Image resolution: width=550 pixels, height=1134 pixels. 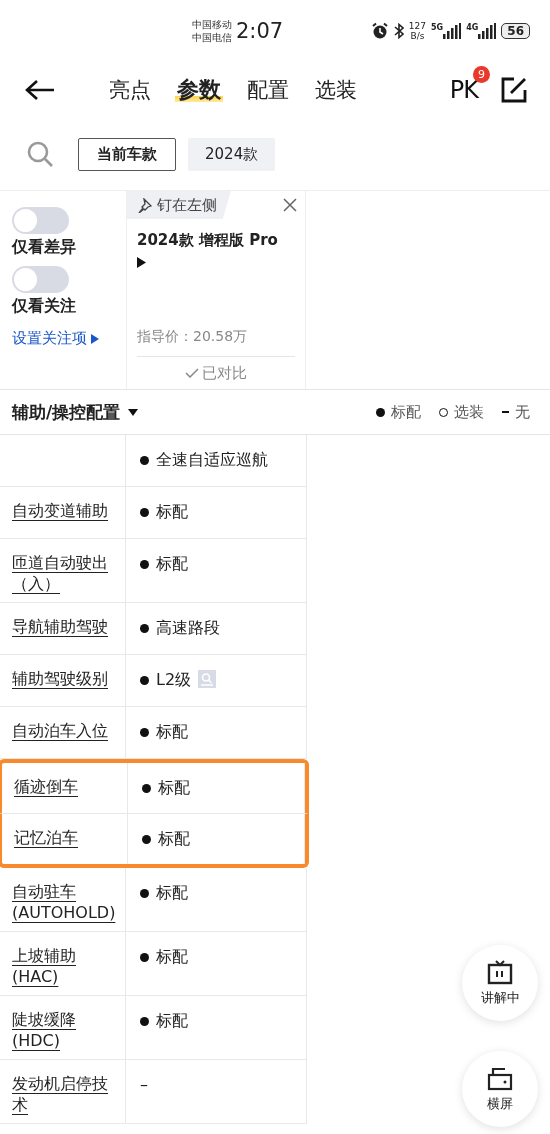 What do you see at coordinates (65, 902) in the screenshot?
I see `spec-name: 自动驻车(AUTOHOLD)` at bounding box center [65, 902].